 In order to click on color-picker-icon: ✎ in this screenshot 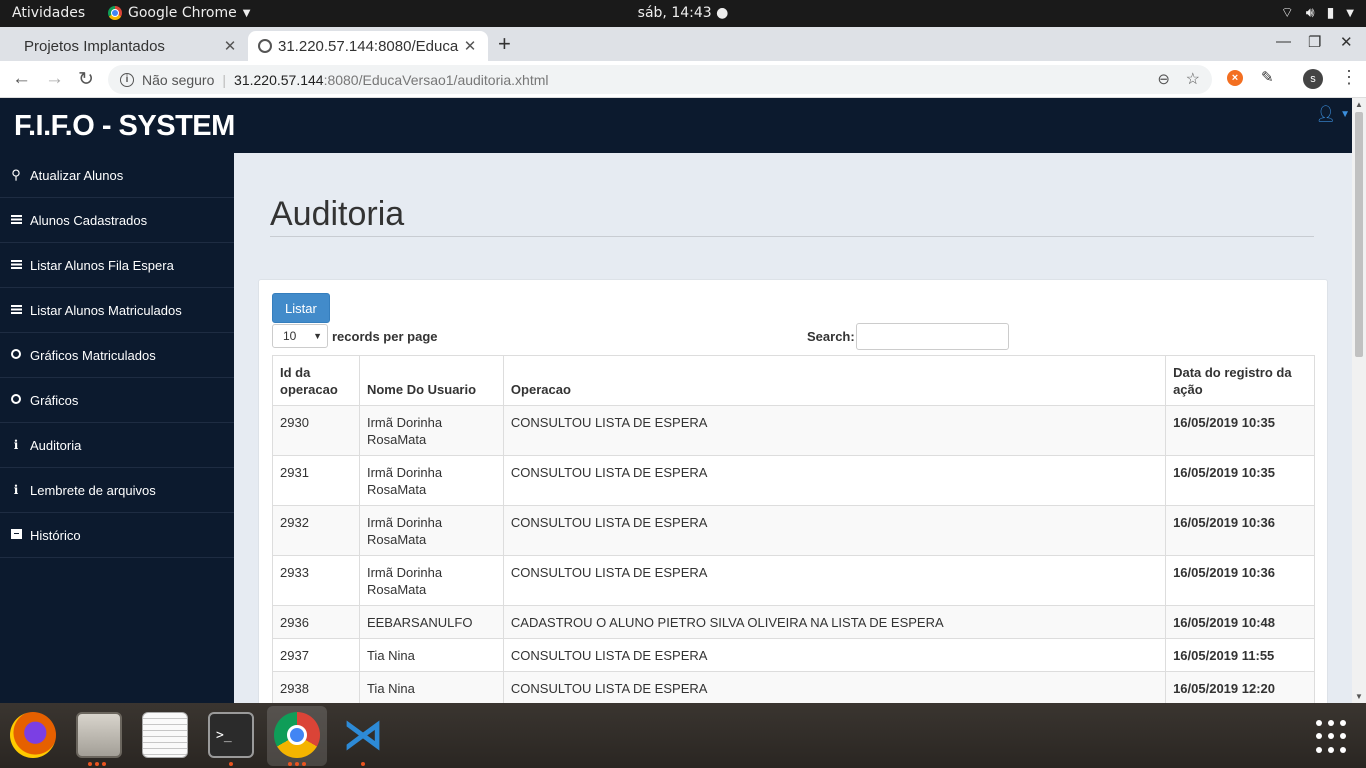, I will do `click(1267, 77)`.